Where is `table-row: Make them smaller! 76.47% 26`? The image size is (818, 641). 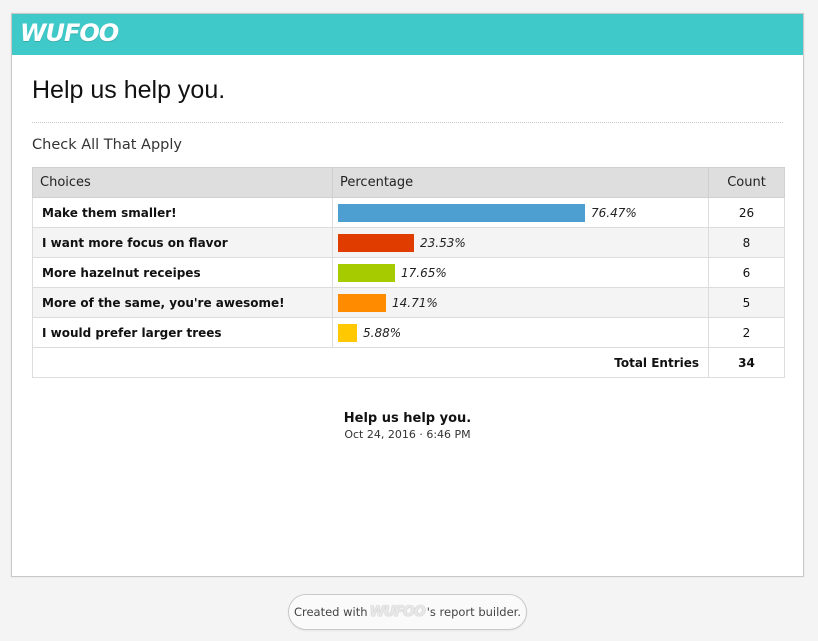
table-row: Make them smaller! 76.47% 26 is located at coordinates (408, 212).